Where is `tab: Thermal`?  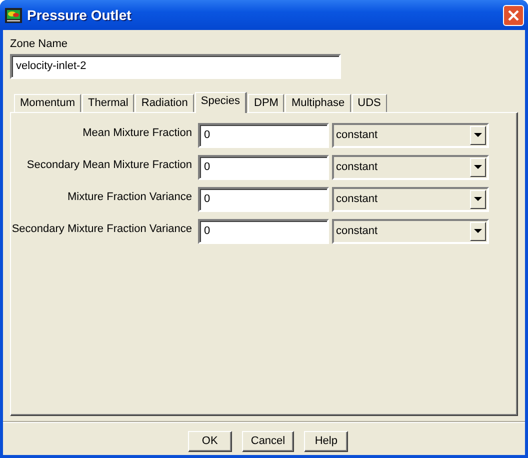
tab: Thermal is located at coordinates (108, 103).